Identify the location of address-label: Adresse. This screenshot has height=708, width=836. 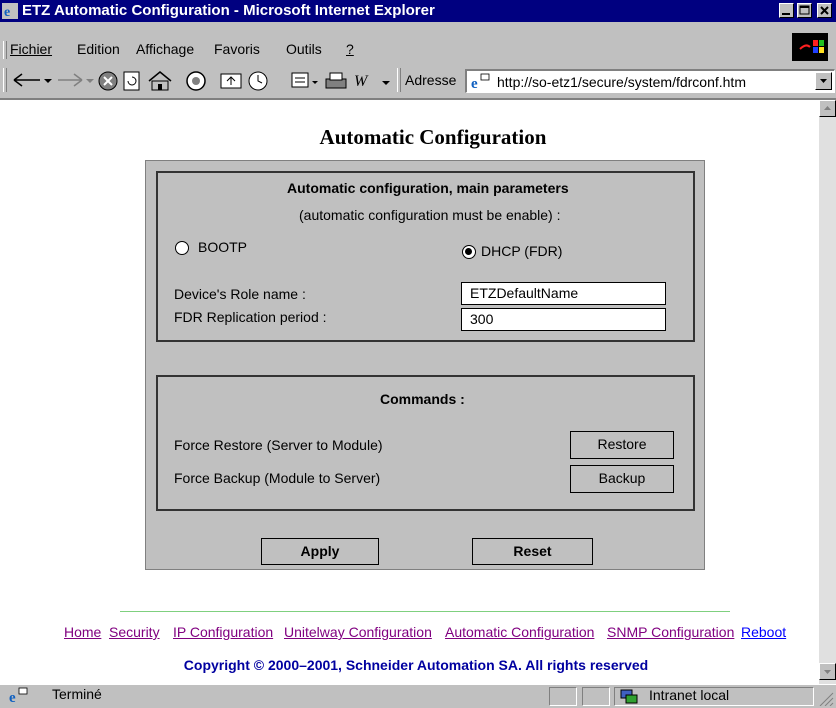
(431, 80).